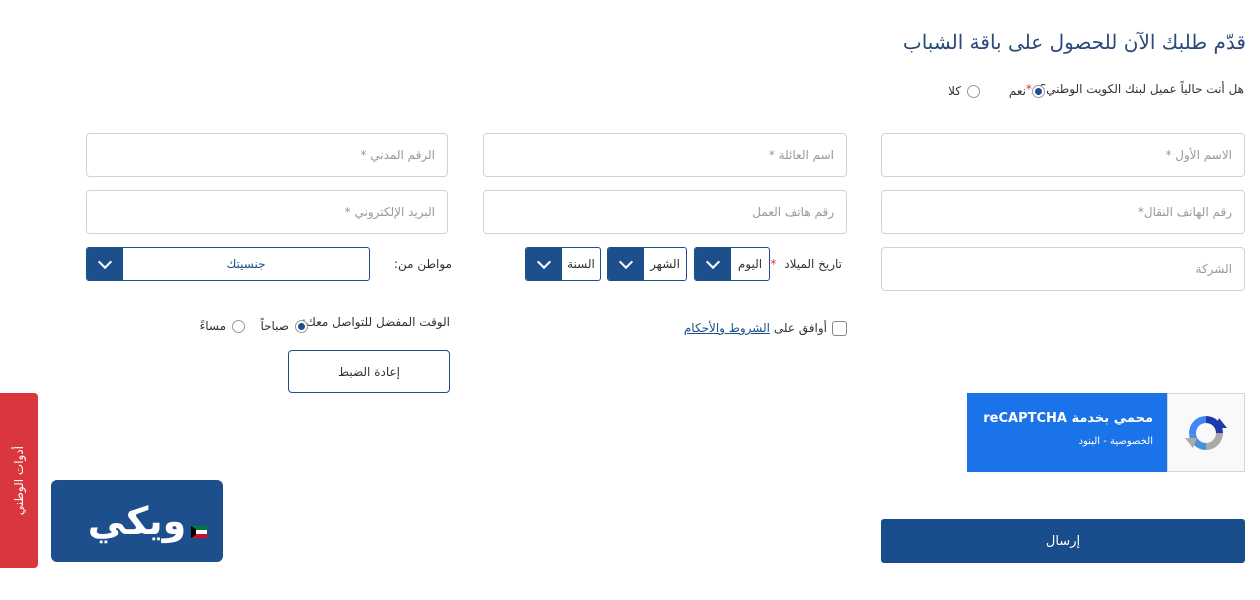 The height and width of the screenshot is (600, 1260). Describe the element at coordinates (238, 326) in the screenshot. I see `radio-evening-icon` at that location.